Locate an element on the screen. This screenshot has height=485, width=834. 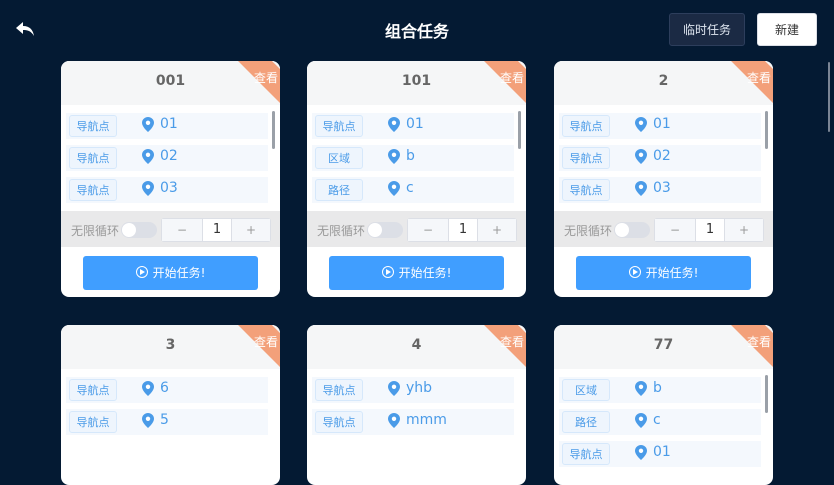
task-item-list: 导航点 01 区域 b 路径 c is located at coordinates (416, 160).